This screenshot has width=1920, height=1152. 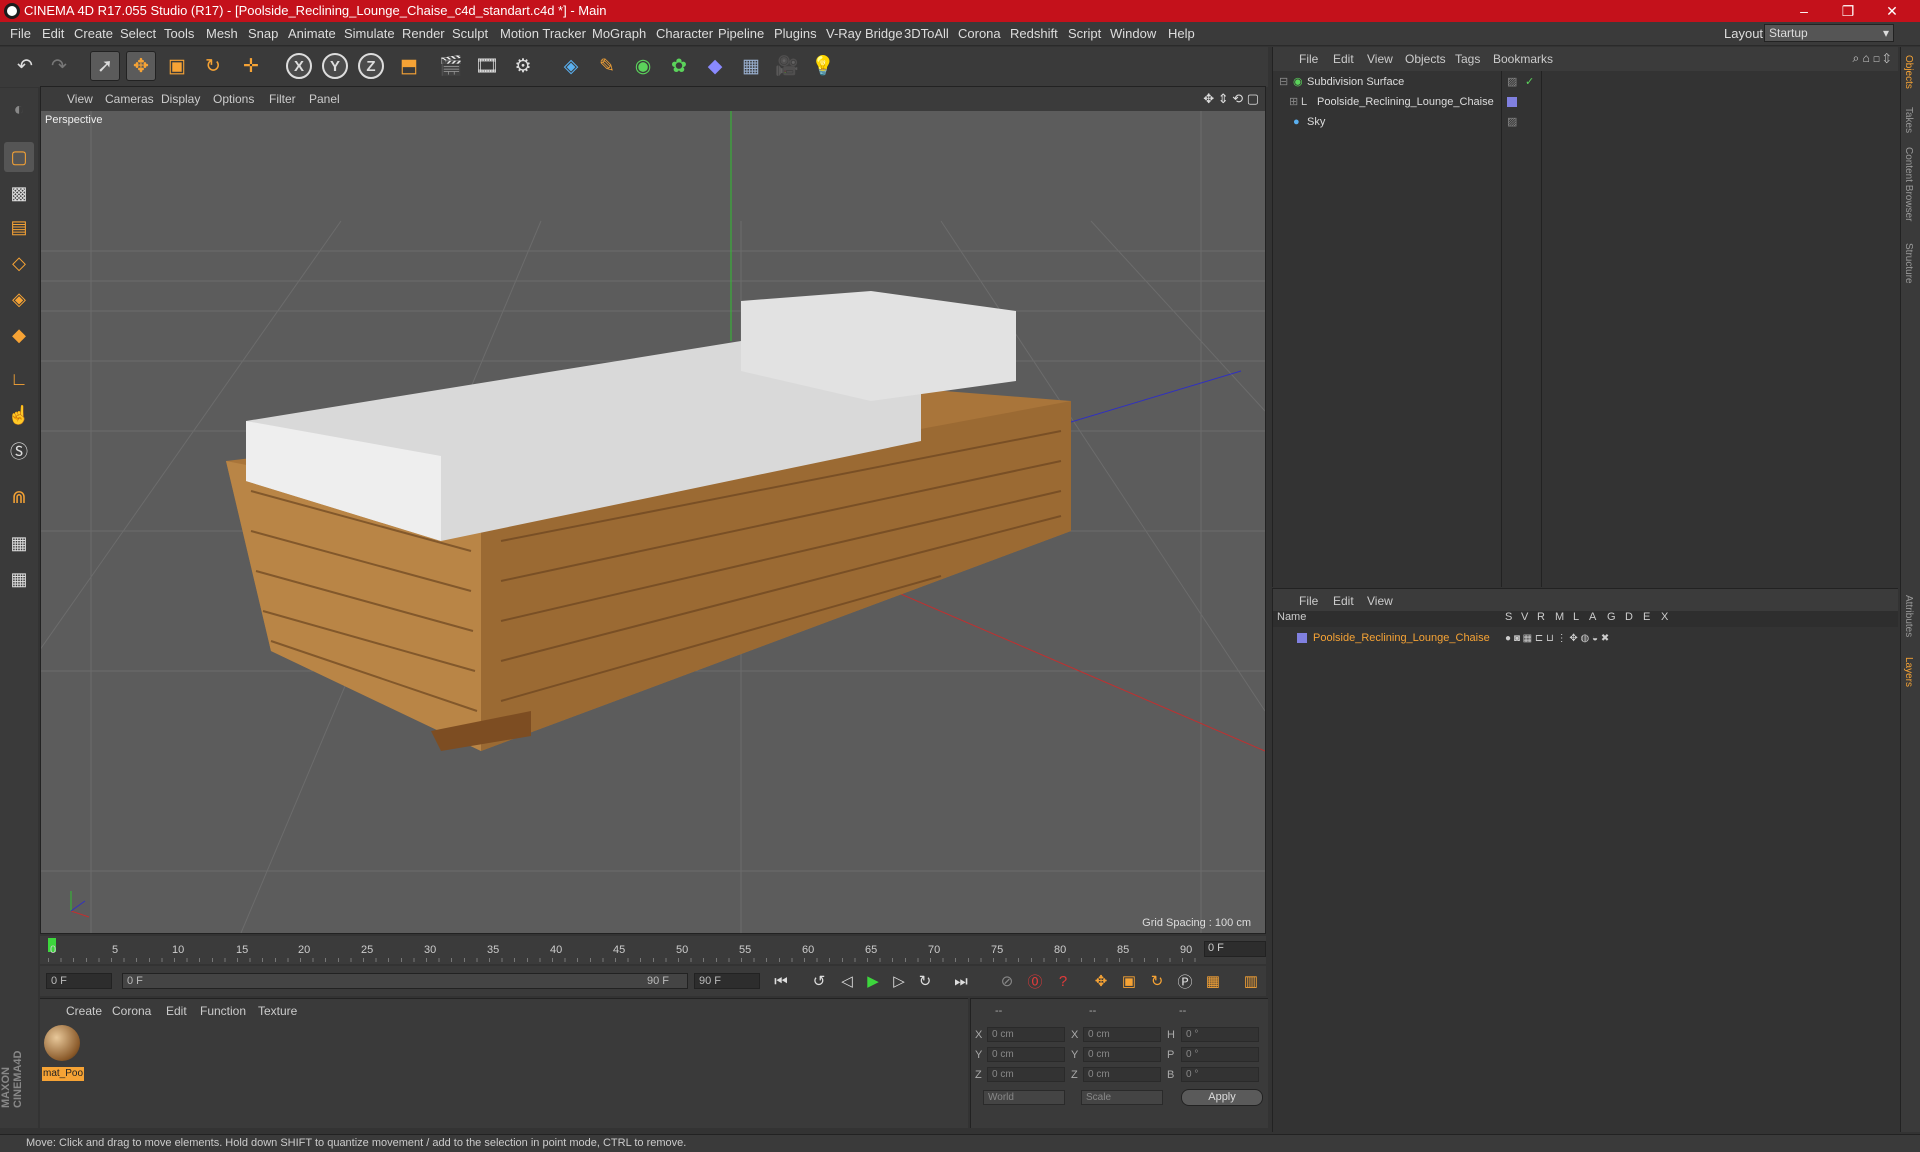 What do you see at coordinates (20, 33) in the screenshot?
I see `menu-file: File` at bounding box center [20, 33].